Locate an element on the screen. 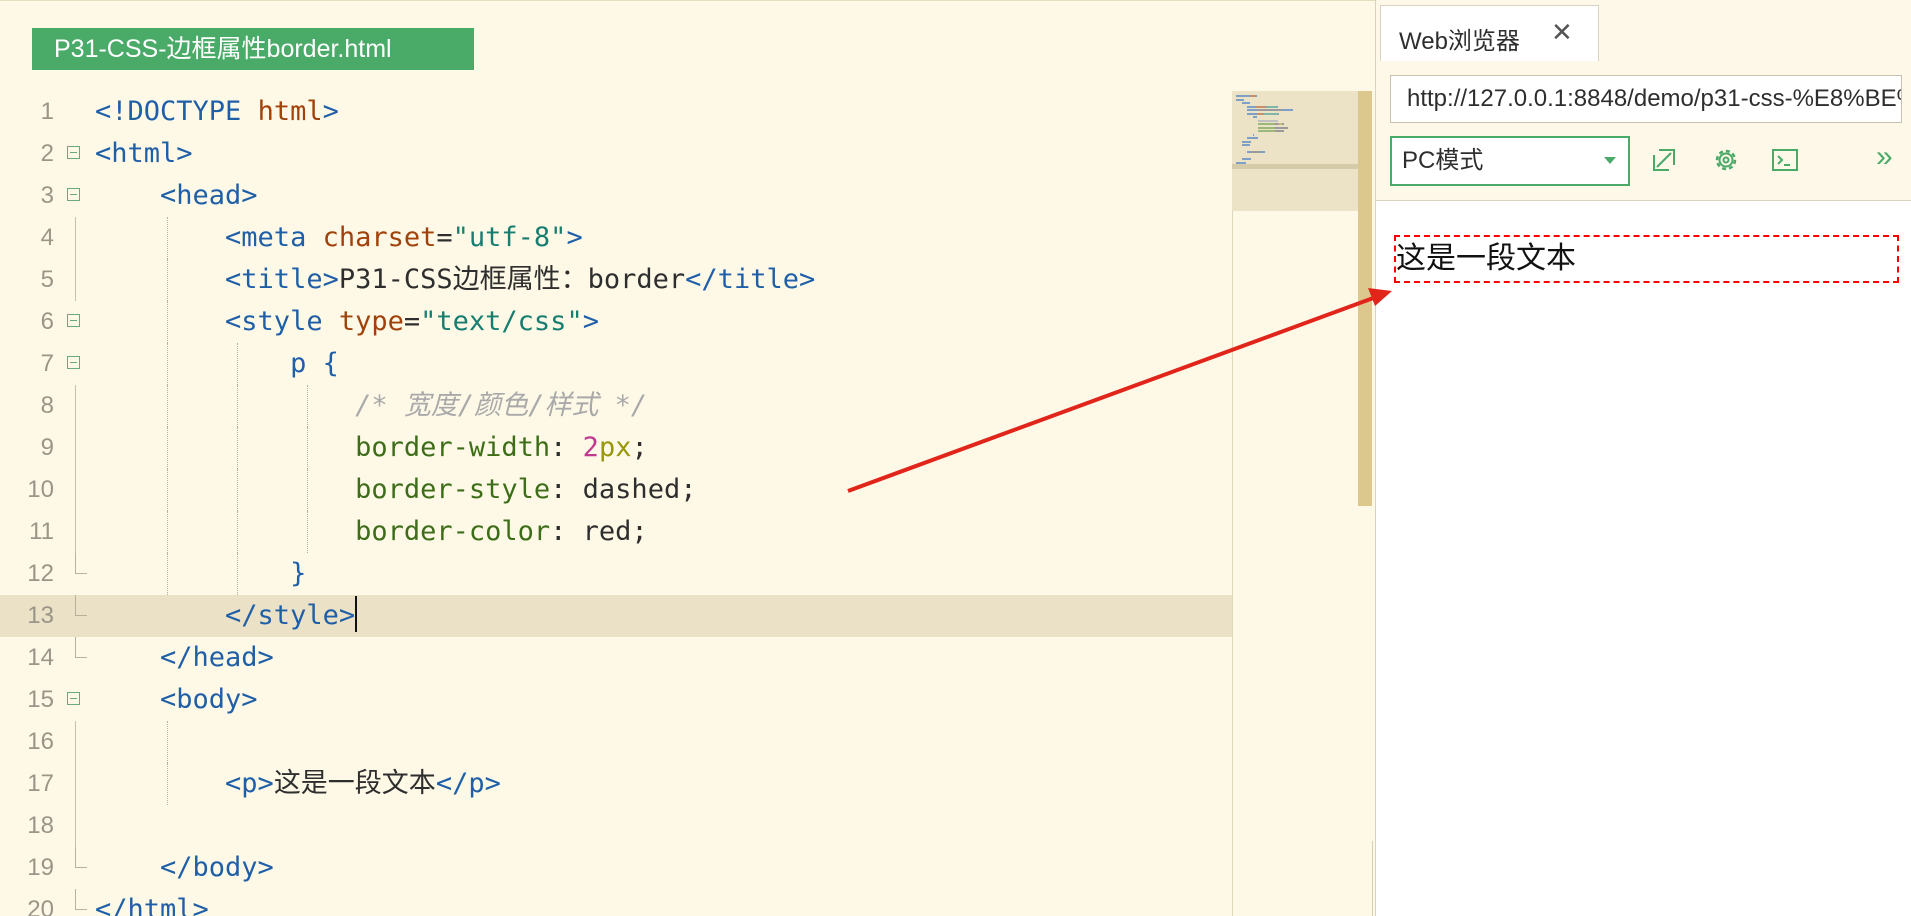 The width and height of the screenshot is (1911, 916). code-line: 13 </style> is located at coordinates (616, 616).